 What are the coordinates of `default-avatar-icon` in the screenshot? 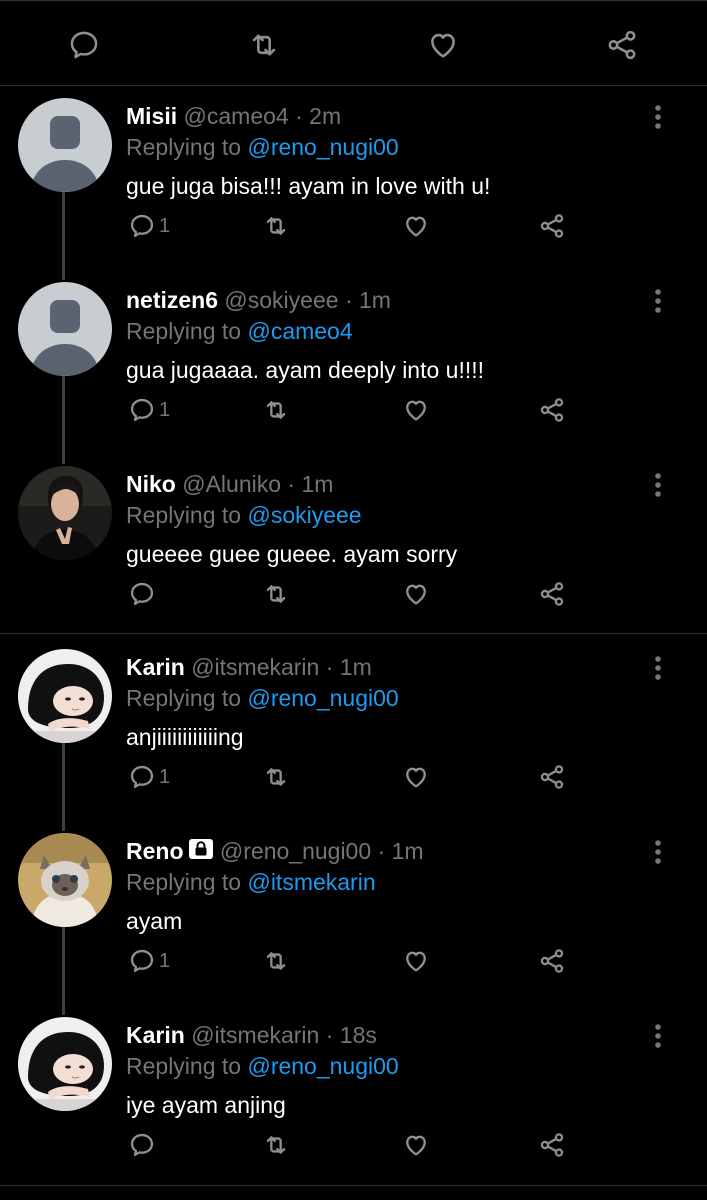 It's located at (65, 145).